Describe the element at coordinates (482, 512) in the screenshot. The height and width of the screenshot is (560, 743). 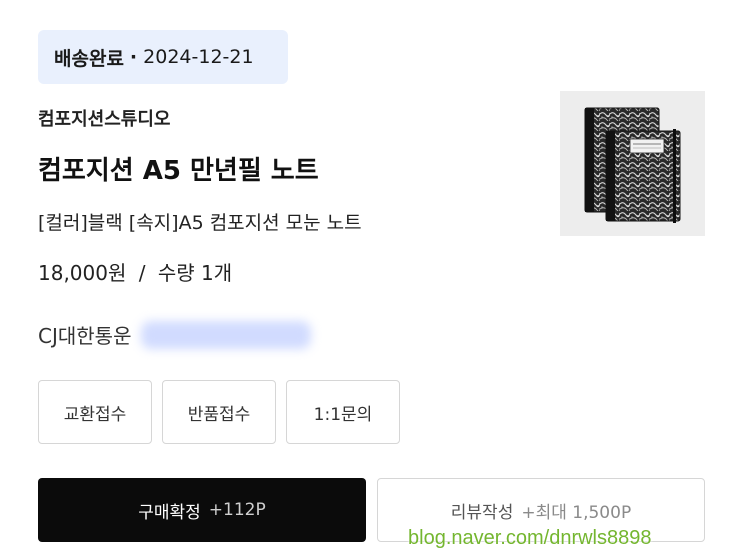
I see `write-review-label: 리뷰작성` at that location.